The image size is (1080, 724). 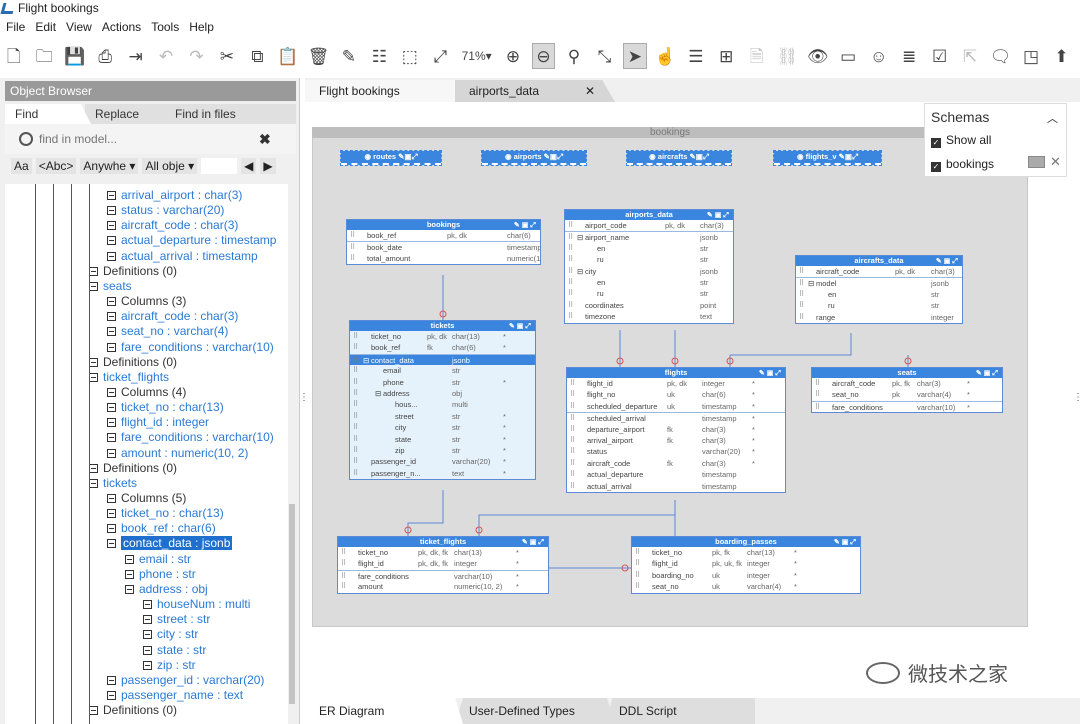 I want to click on entity-column-row: ⠿aircraft_codepk, dkchar(3)*, so click(x=879, y=271).